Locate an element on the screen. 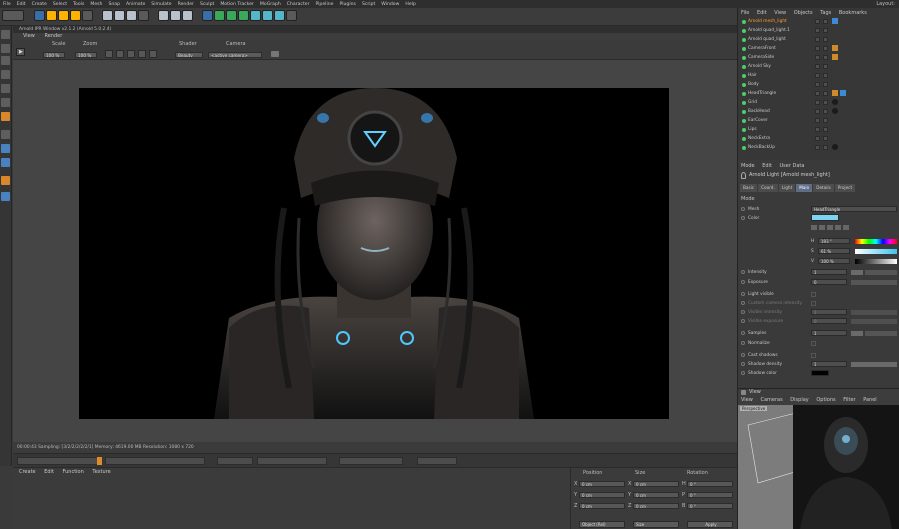 The height and width of the screenshot is (529, 899). locked-workplane-icon is located at coordinates (5, 196).